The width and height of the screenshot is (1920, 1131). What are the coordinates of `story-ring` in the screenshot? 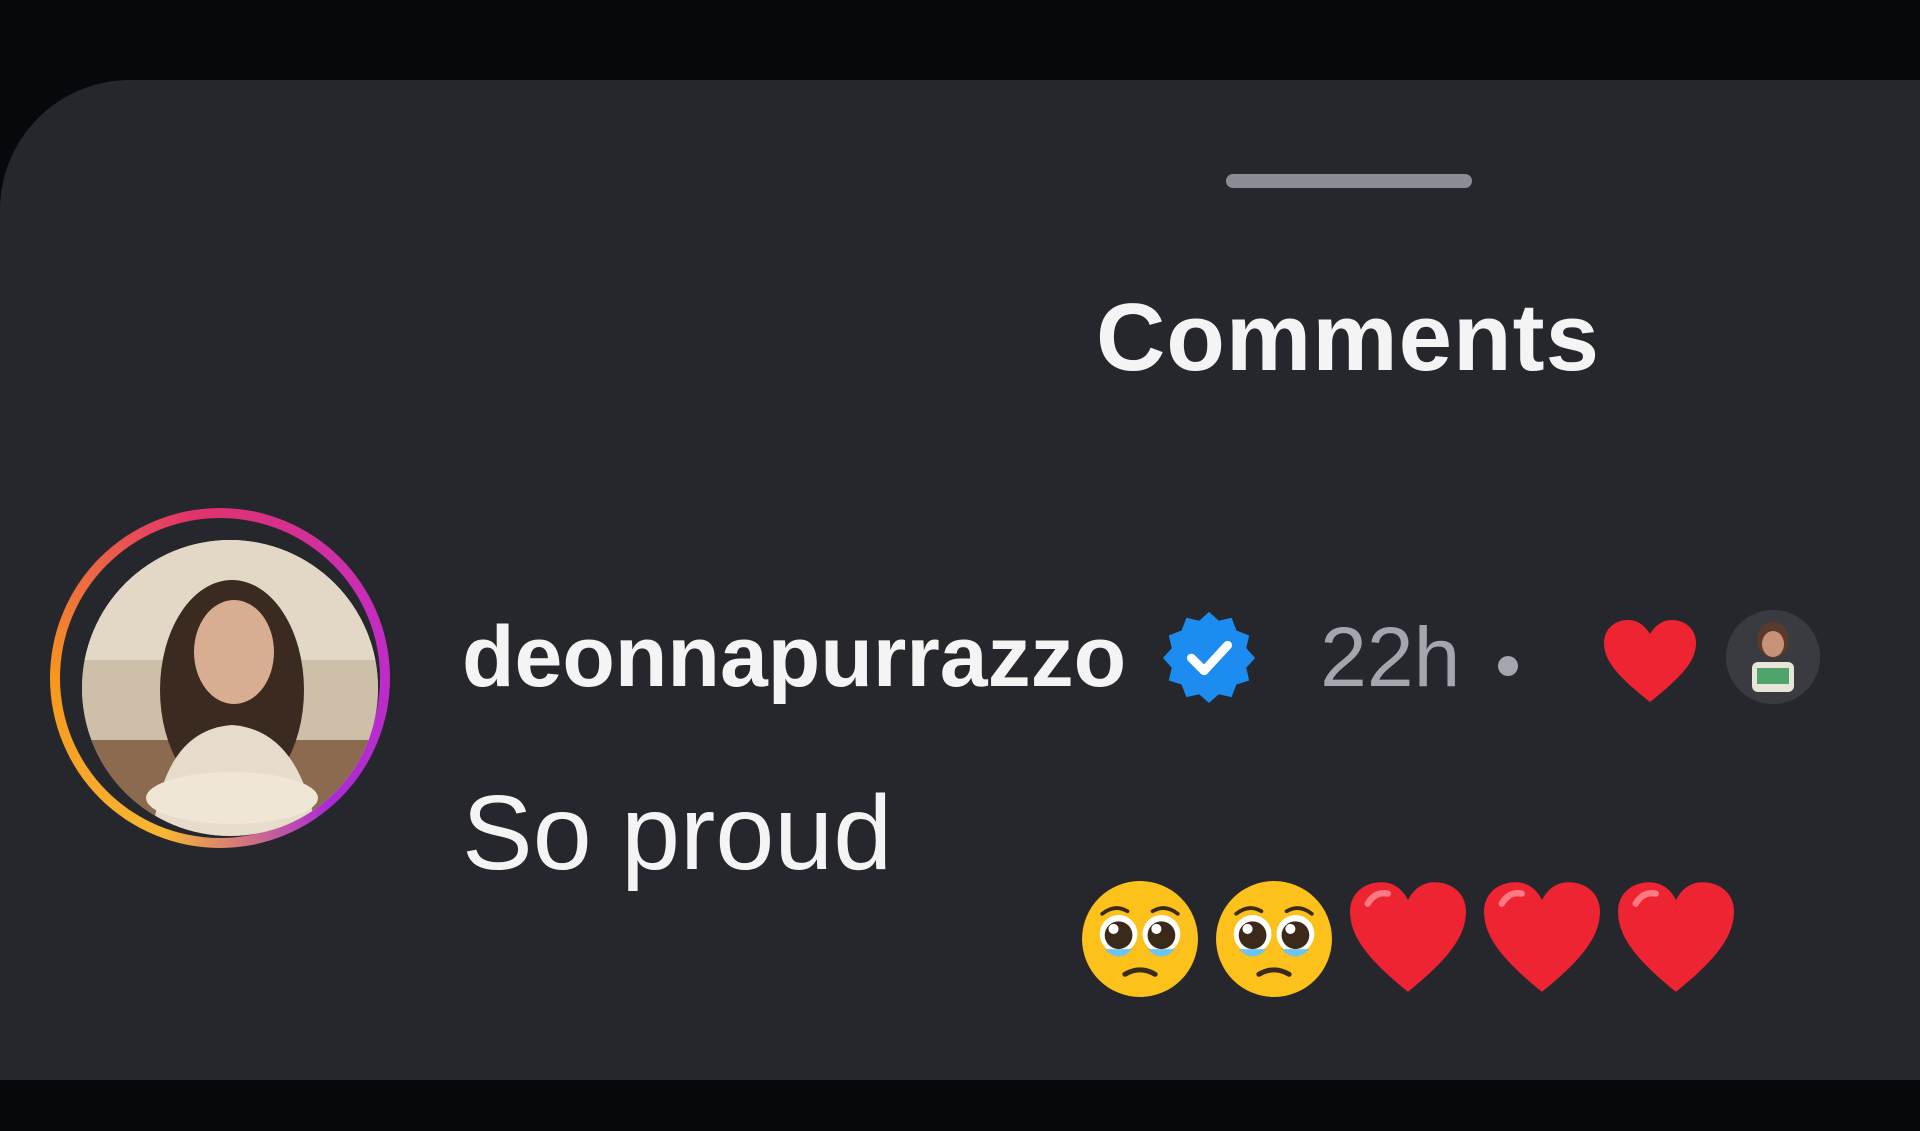 It's located at (220, 678).